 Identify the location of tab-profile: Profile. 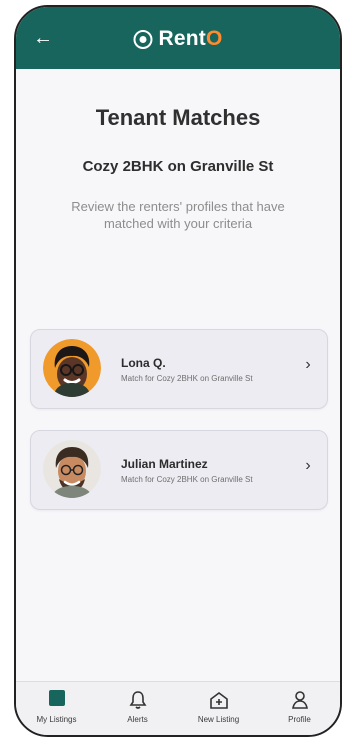
(300, 708).